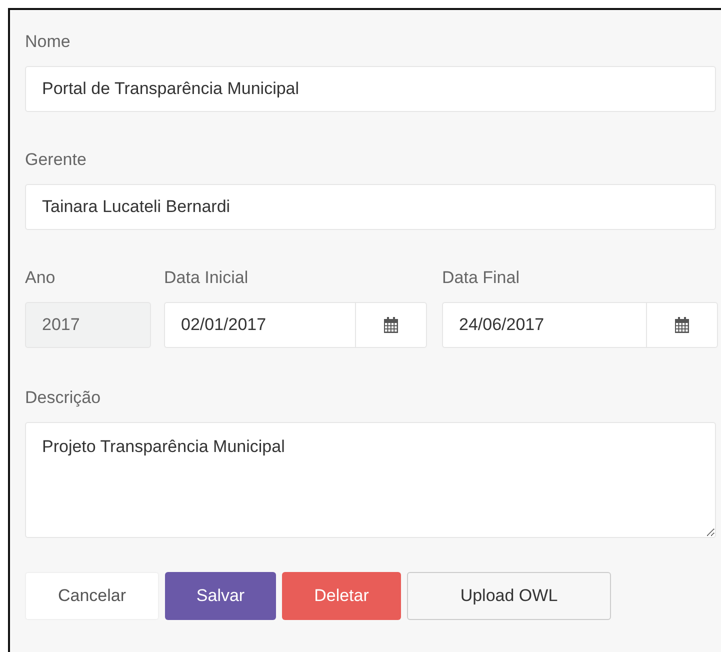  What do you see at coordinates (40, 278) in the screenshot?
I see `field-label: Ano` at bounding box center [40, 278].